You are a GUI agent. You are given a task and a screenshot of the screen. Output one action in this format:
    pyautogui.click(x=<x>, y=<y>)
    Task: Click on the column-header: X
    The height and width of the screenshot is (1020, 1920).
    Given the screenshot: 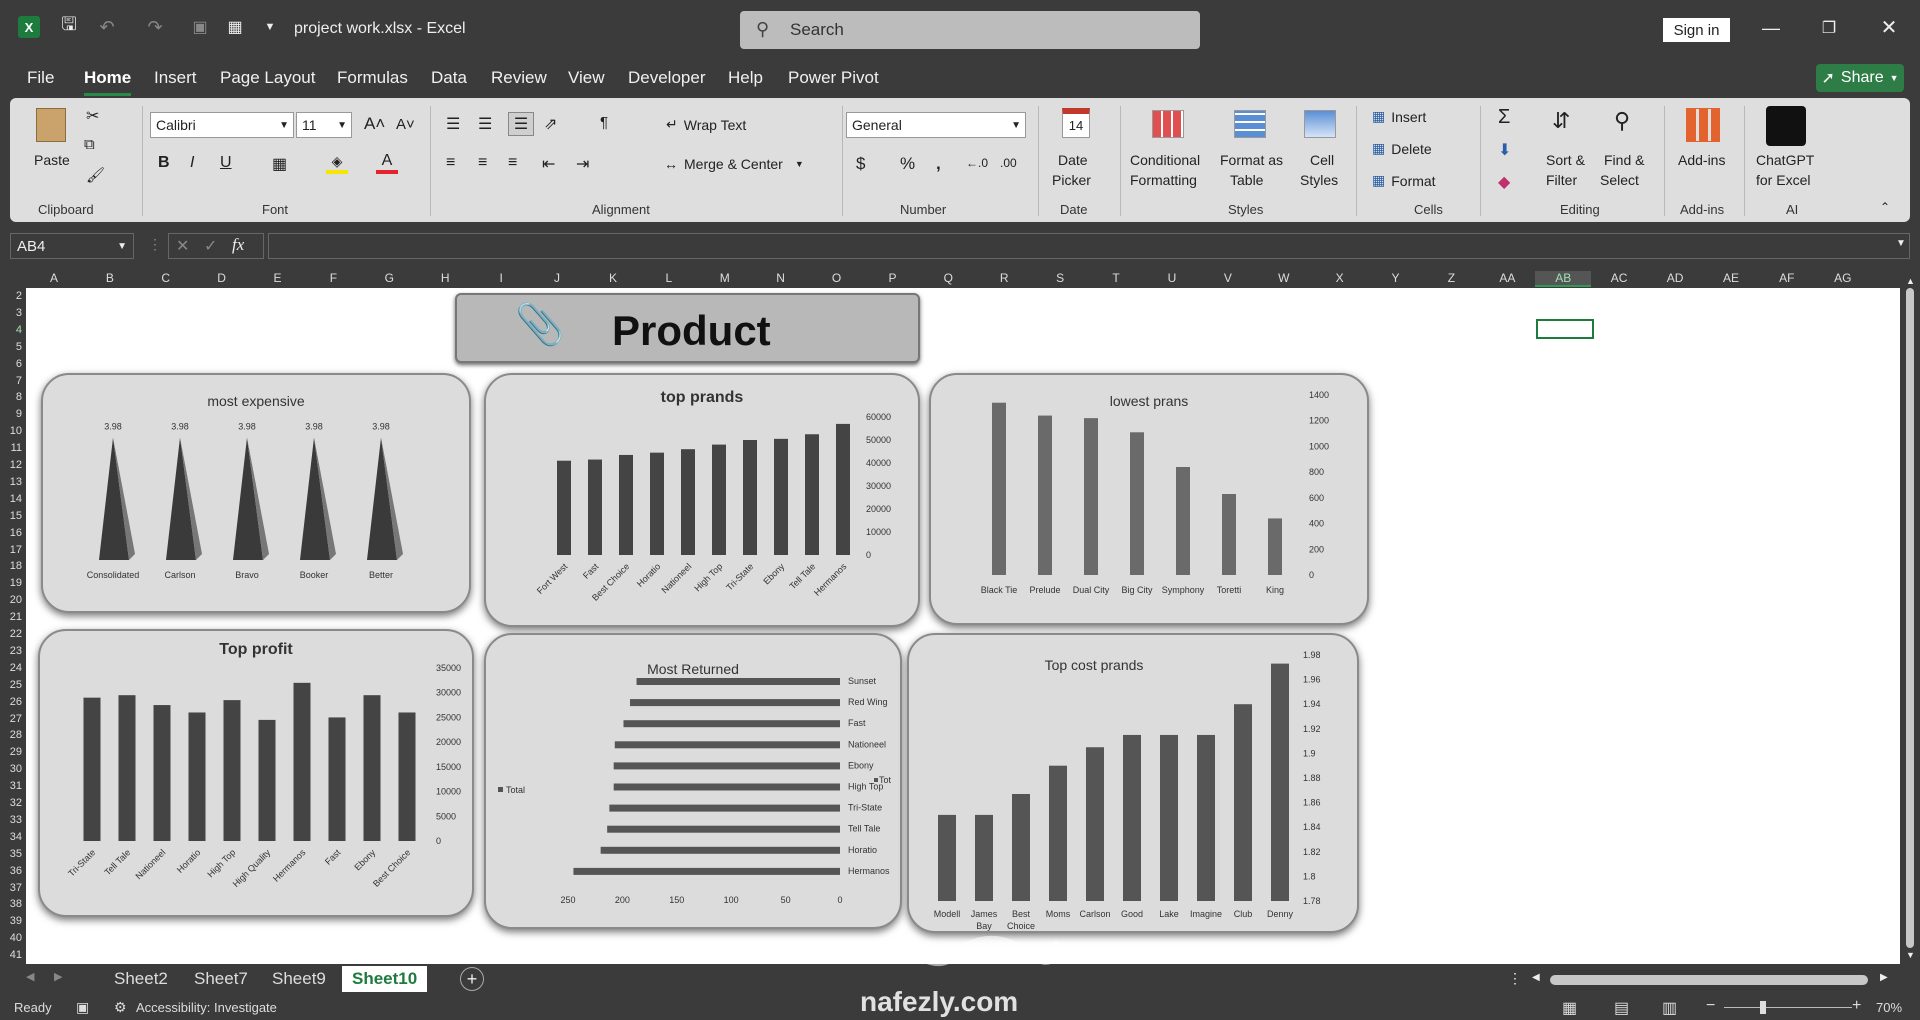 What is the action you would take?
    pyautogui.click(x=1340, y=278)
    